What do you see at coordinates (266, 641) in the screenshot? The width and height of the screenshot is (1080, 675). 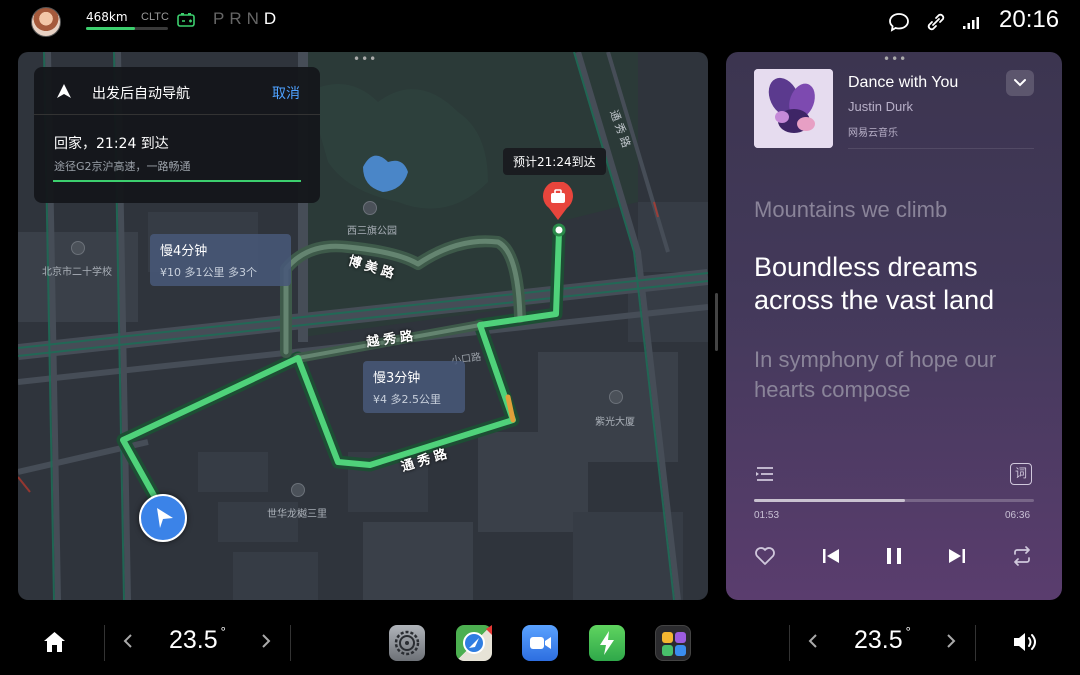 I see `temp-left-increase-icon` at bounding box center [266, 641].